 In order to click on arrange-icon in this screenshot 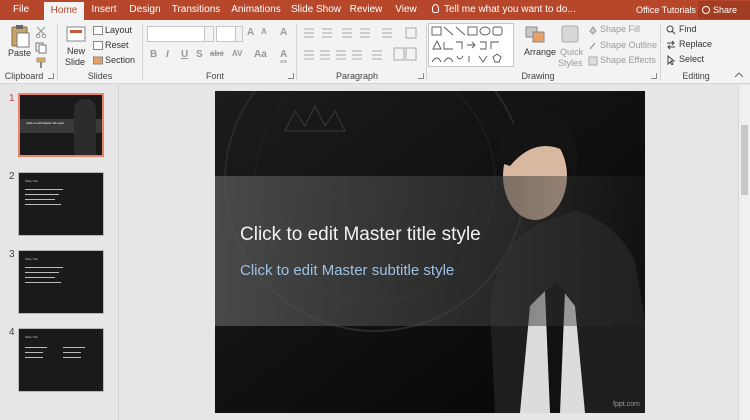, I will do `click(536, 35)`.